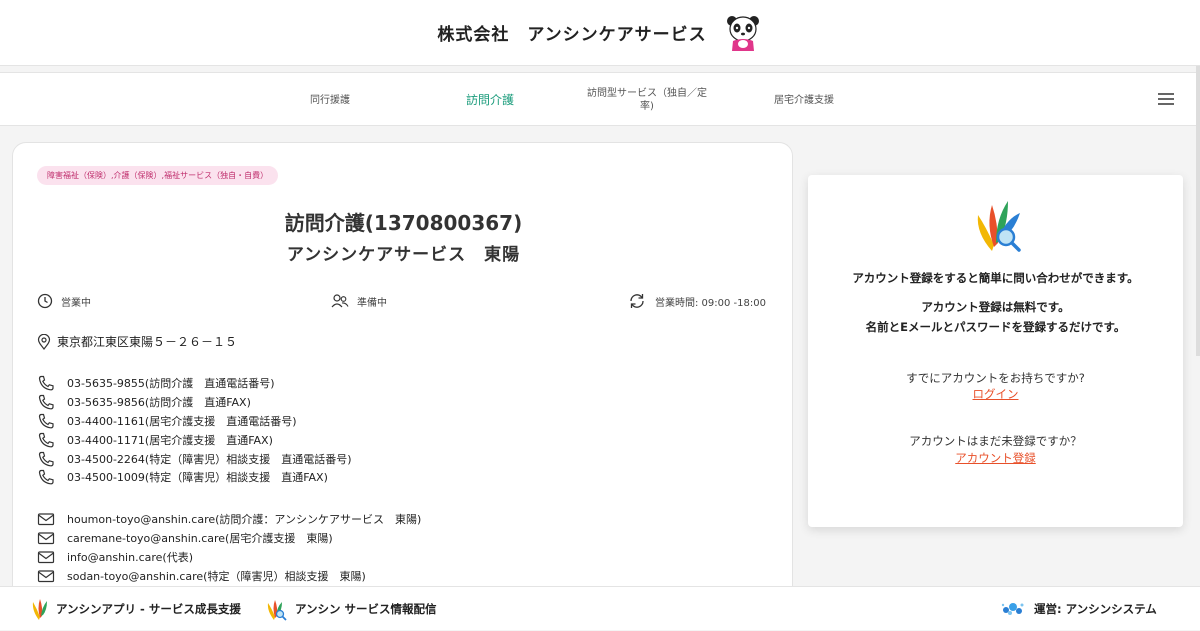  Describe the element at coordinates (194, 477) in the screenshot. I see `phone-item: 03-4500-1009(特定（障害児）相談支援 直通FAX)` at that location.